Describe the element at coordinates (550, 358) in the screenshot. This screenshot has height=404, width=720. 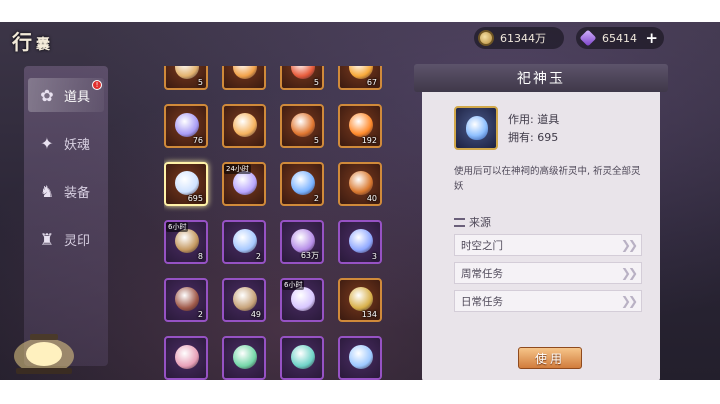
I see `use-button: 使用` at that location.